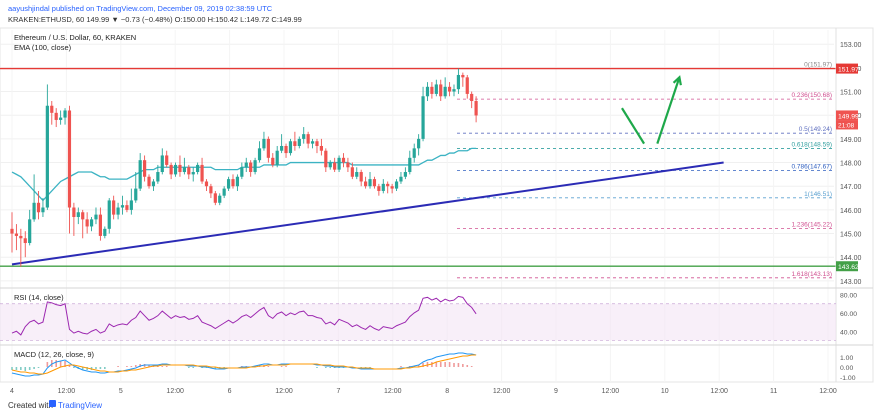 This screenshot has height=414, width=874. Describe the element at coordinates (121, 391) in the screenshot. I see `time-tick-label: 5` at that location.